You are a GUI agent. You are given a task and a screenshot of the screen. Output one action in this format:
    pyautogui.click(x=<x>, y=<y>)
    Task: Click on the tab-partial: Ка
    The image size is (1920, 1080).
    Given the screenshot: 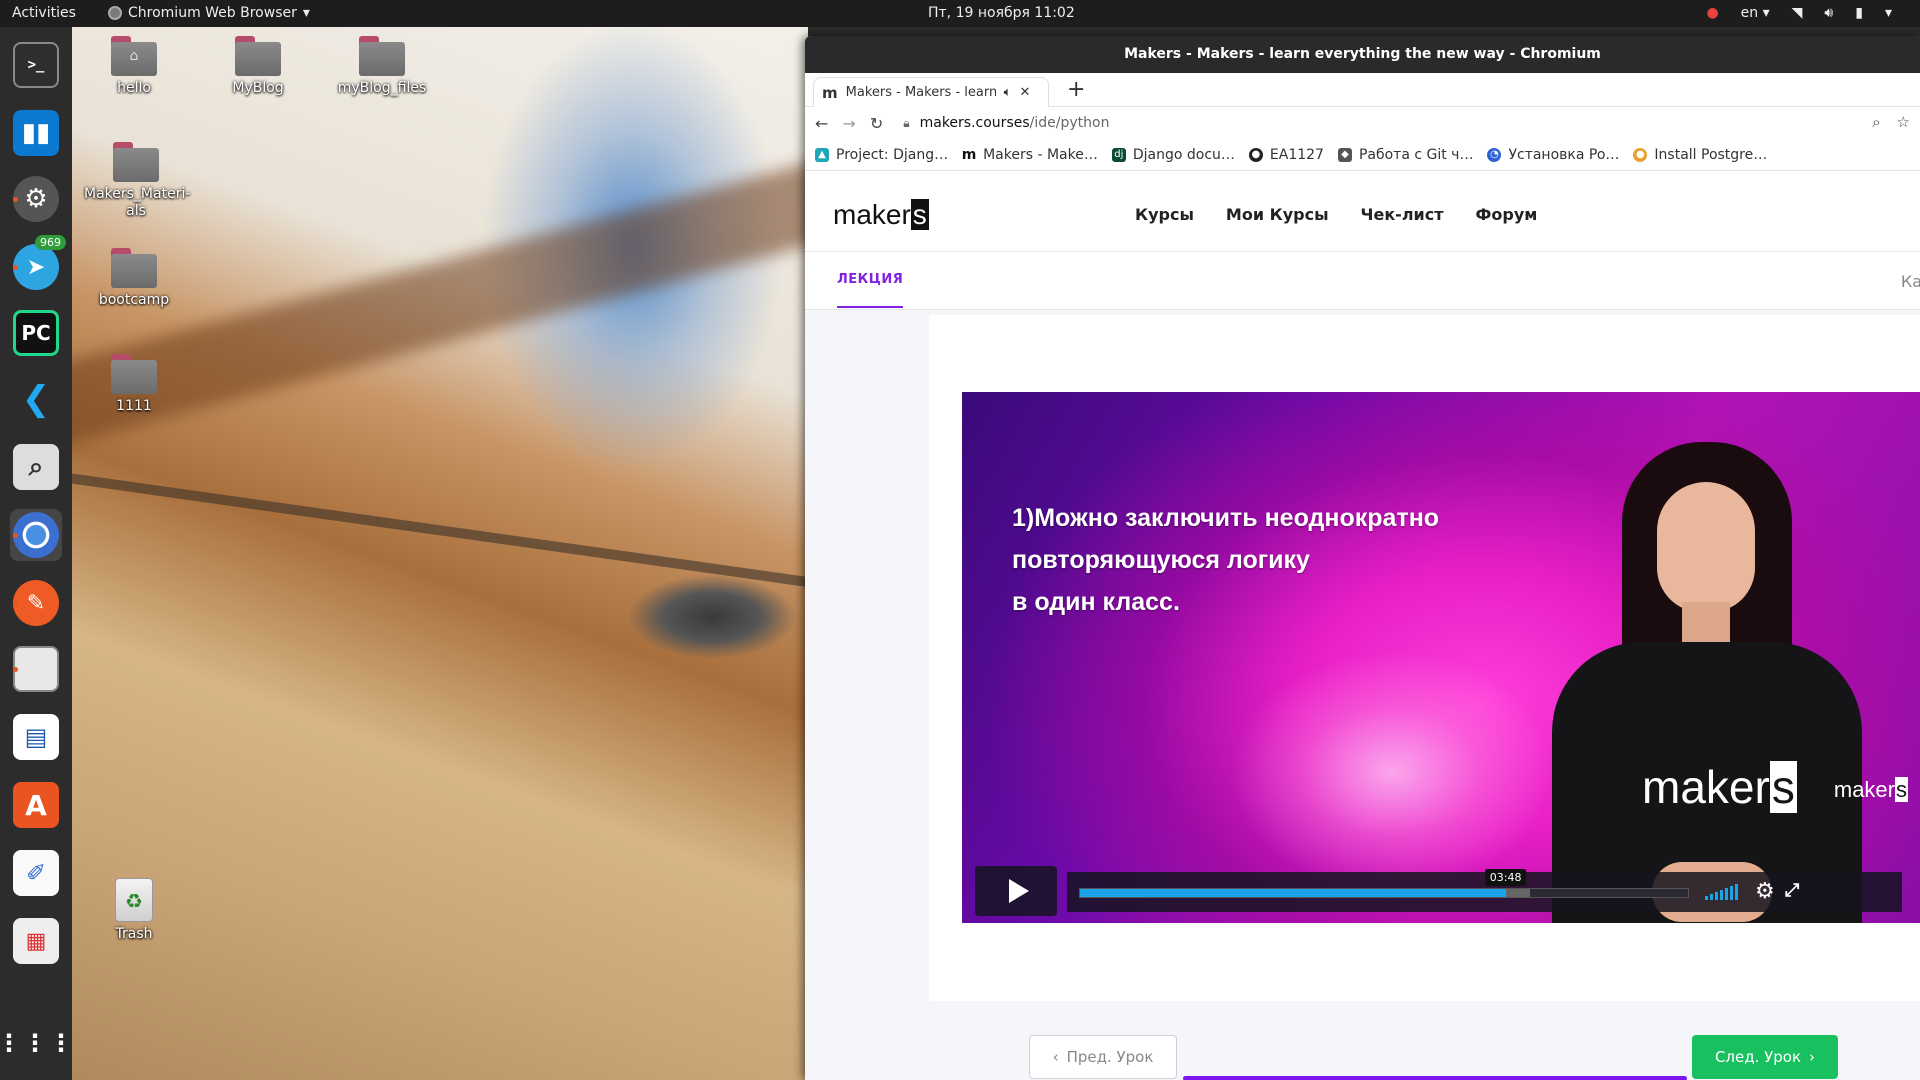 What is the action you would take?
    pyautogui.click(x=1910, y=281)
    